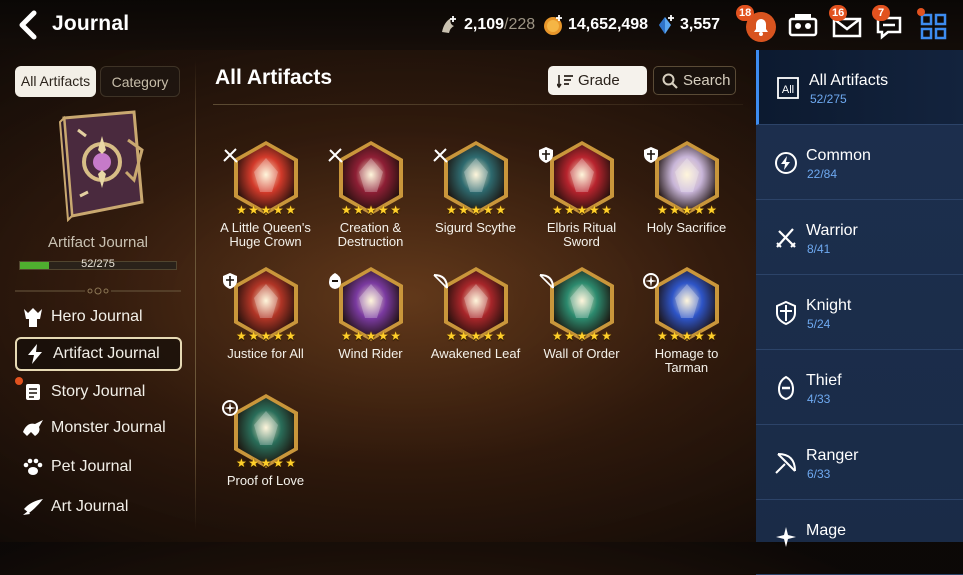 This screenshot has height=575, width=963. Describe the element at coordinates (786, 537) in the screenshot. I see `mage-icon` at that location.